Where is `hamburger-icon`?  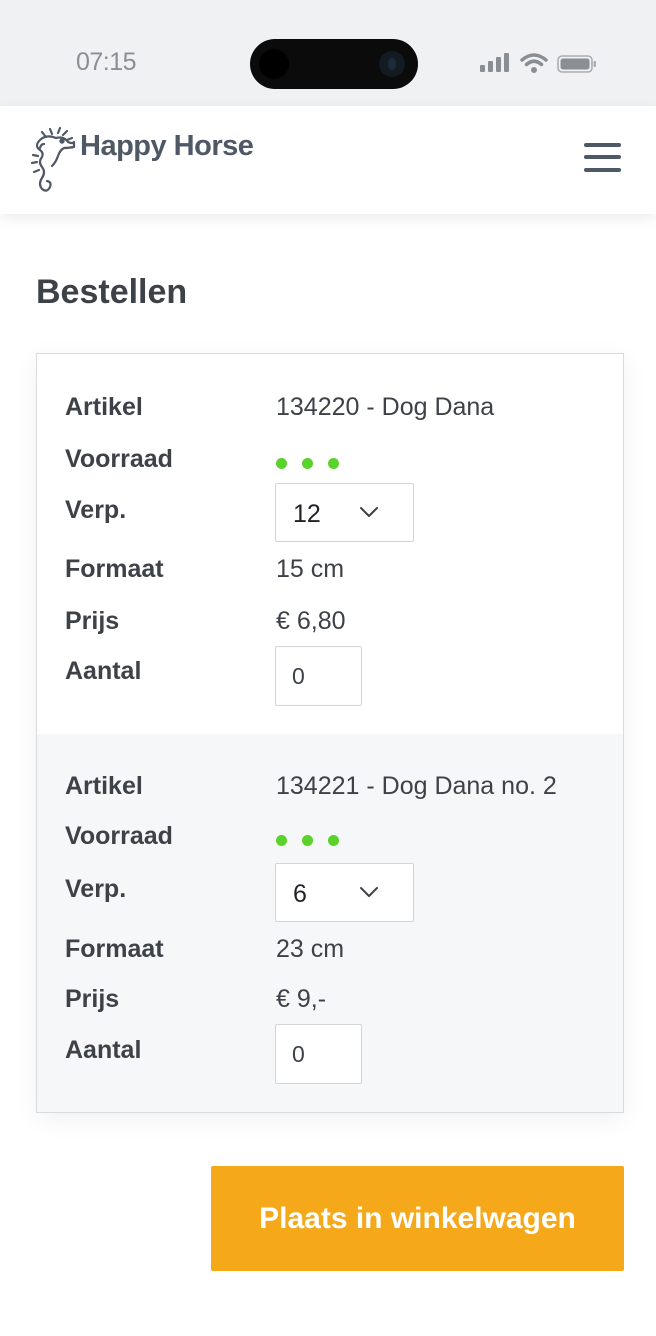
hamburger-icon is located at coordinates (603, 158).